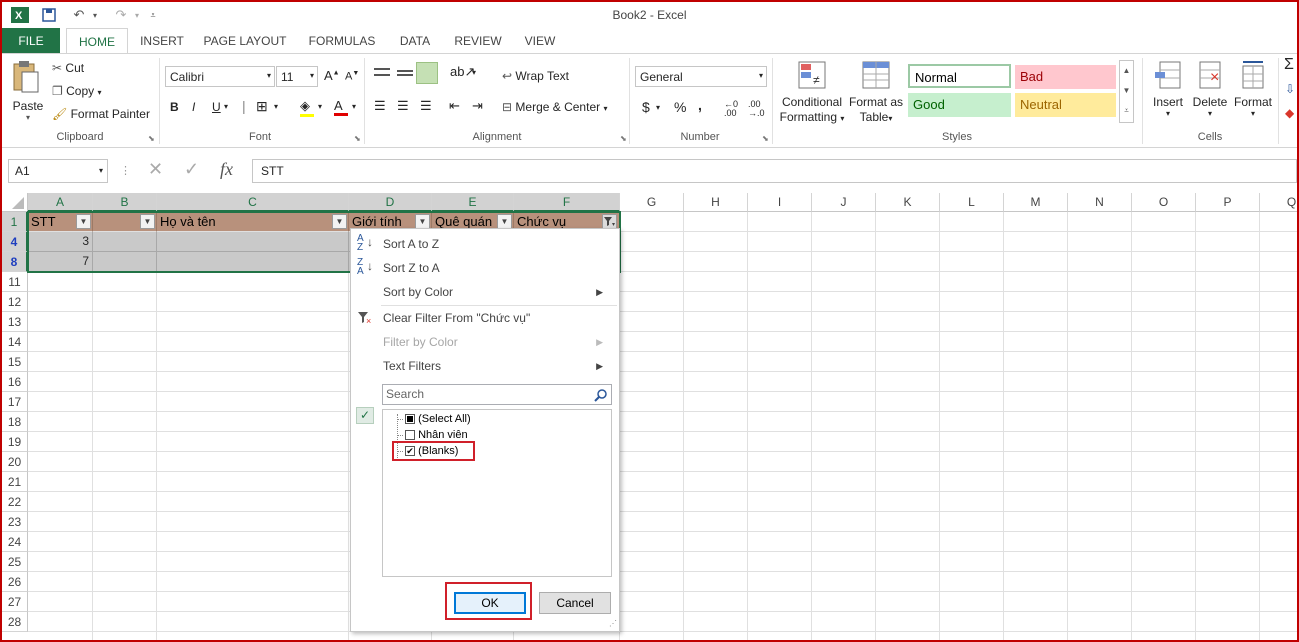 The width and height of the screenshot is (1299, 642). I want to click on column-header-i: I, so click(780, 202).